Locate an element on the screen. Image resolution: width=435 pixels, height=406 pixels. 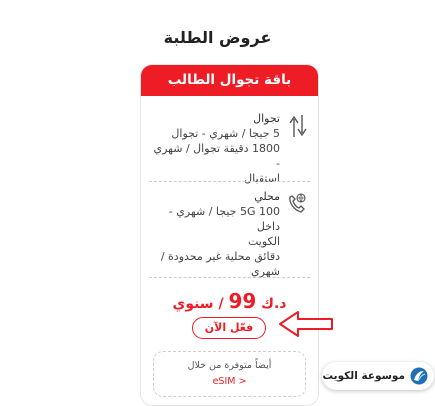
feature-title: تجوال is located at coordinates (266, 118).